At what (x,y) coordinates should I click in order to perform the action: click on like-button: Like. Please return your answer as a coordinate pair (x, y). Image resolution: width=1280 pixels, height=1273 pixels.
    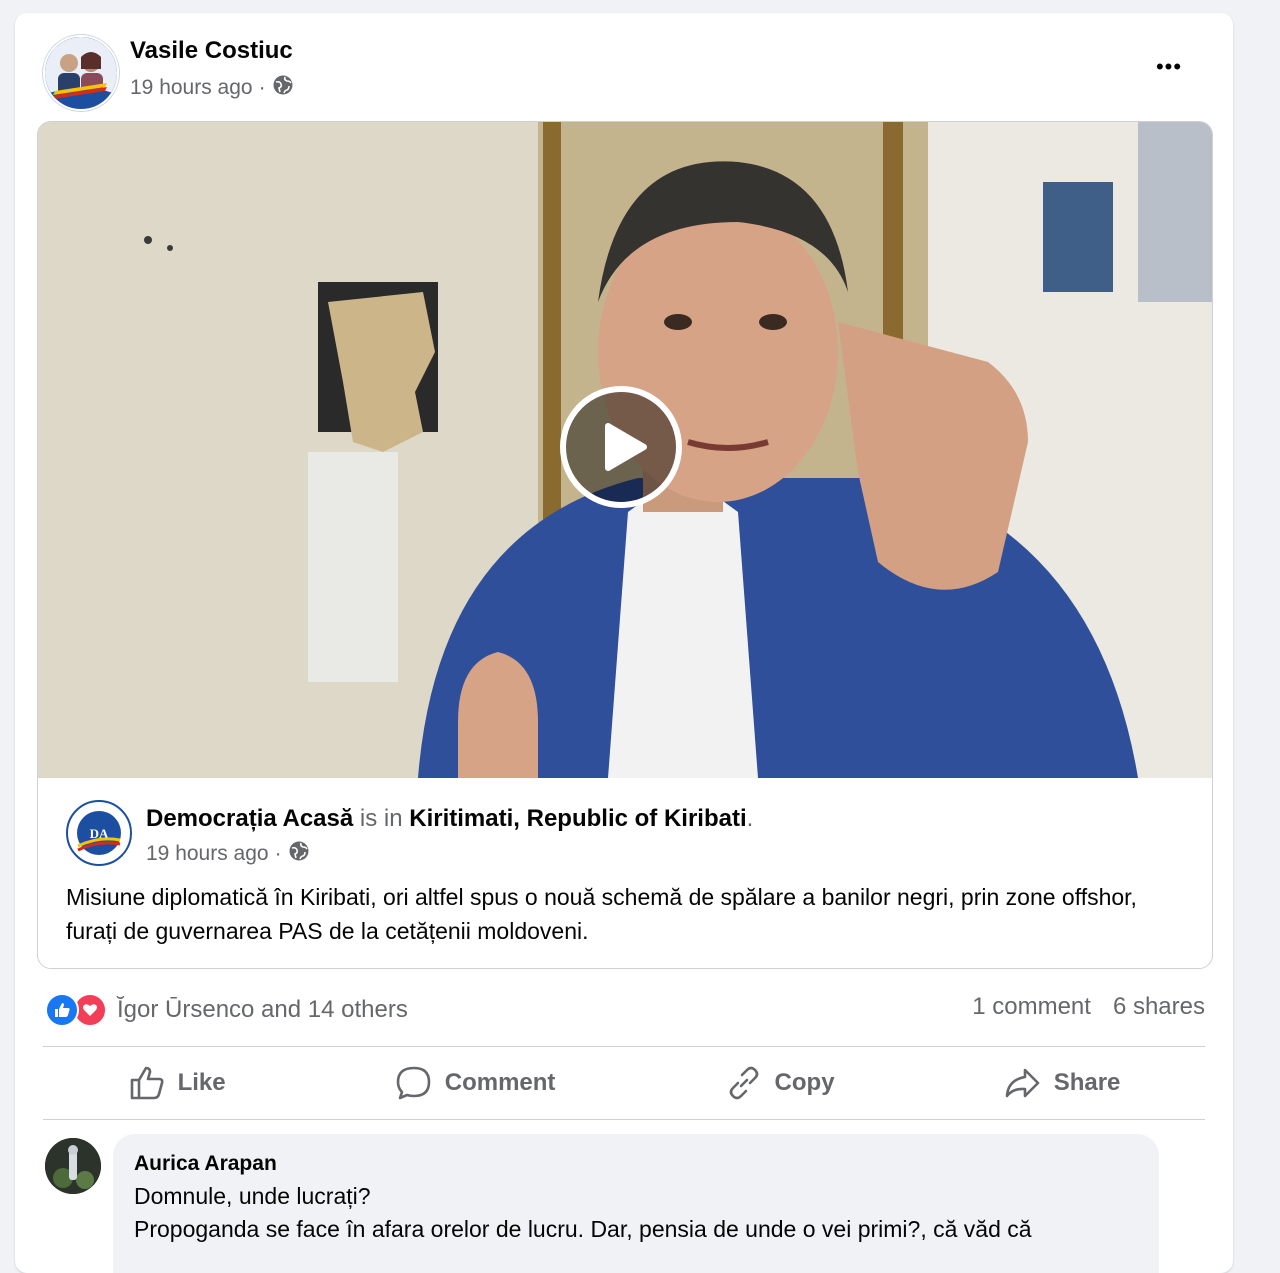
    Looking at the image, I should click on (177, 1083).